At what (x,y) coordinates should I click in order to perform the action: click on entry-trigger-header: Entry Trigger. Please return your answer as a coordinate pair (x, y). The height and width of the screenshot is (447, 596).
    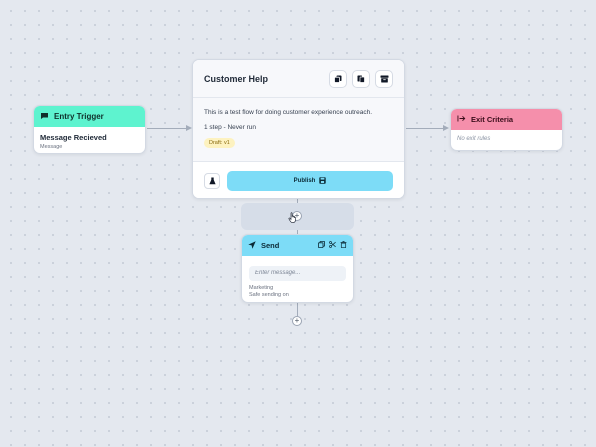
    Looking at the image, I should click on (89, 116).